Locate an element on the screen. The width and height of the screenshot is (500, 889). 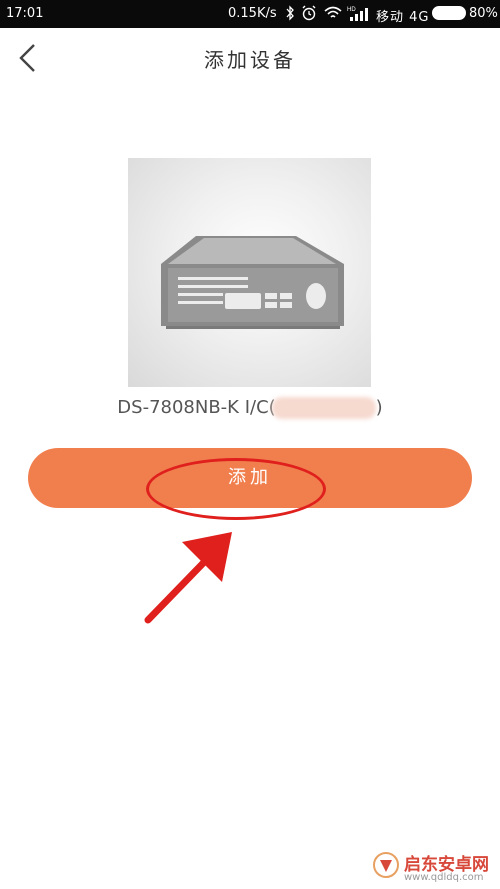
nvr-device-icon is located at coordinates (252, 282).